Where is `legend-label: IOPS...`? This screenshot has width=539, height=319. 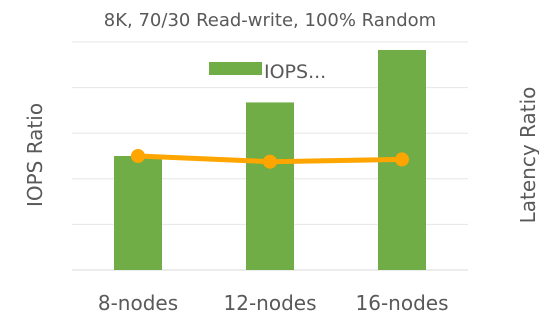
legend-label: IOPS... is located at coordinates (295, 72).